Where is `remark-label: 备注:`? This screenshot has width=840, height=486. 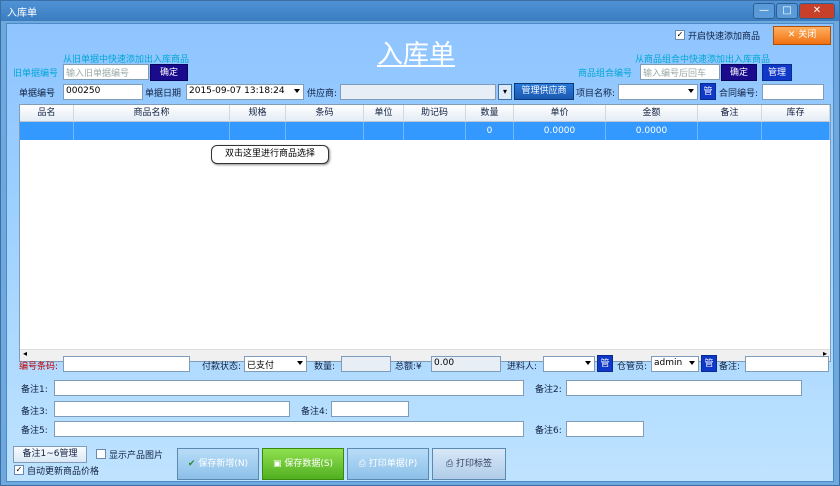
remark-label: 备注: is located at coordinates (730, 367).